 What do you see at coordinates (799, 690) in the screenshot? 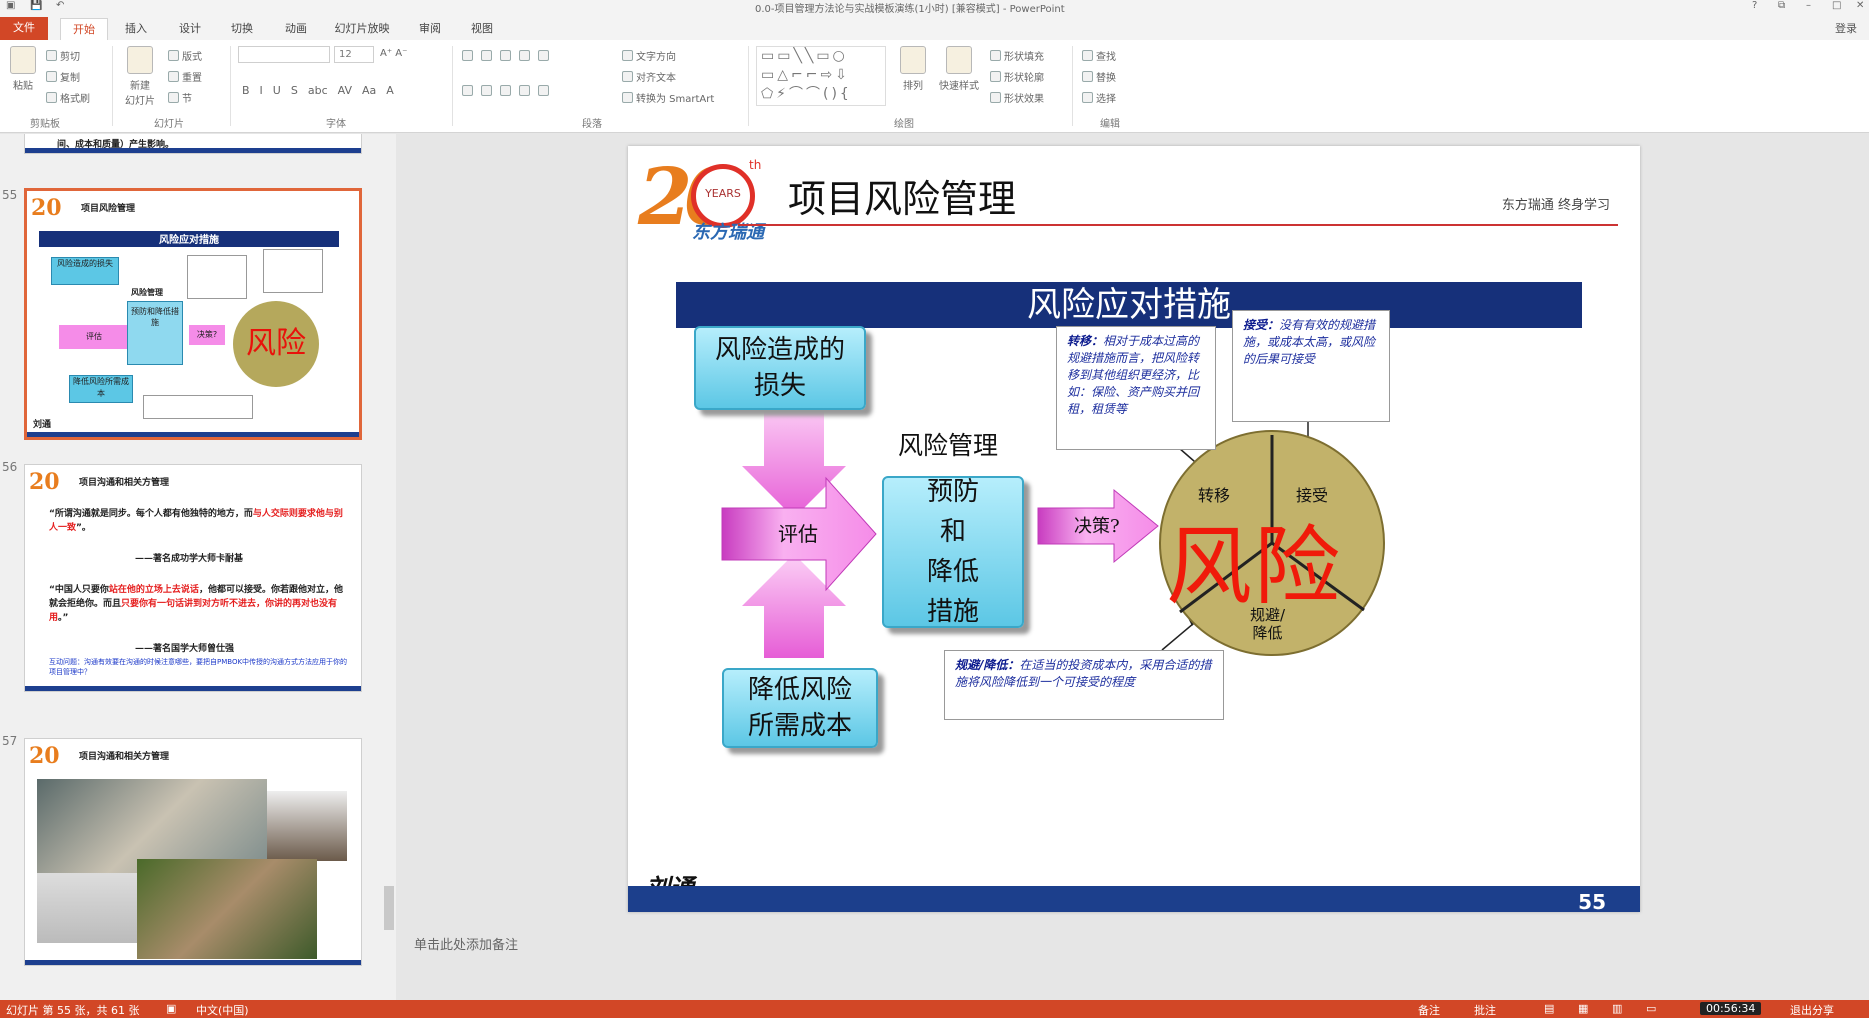
I see `box-line: 降低风险` at bounding box center [799, 690].